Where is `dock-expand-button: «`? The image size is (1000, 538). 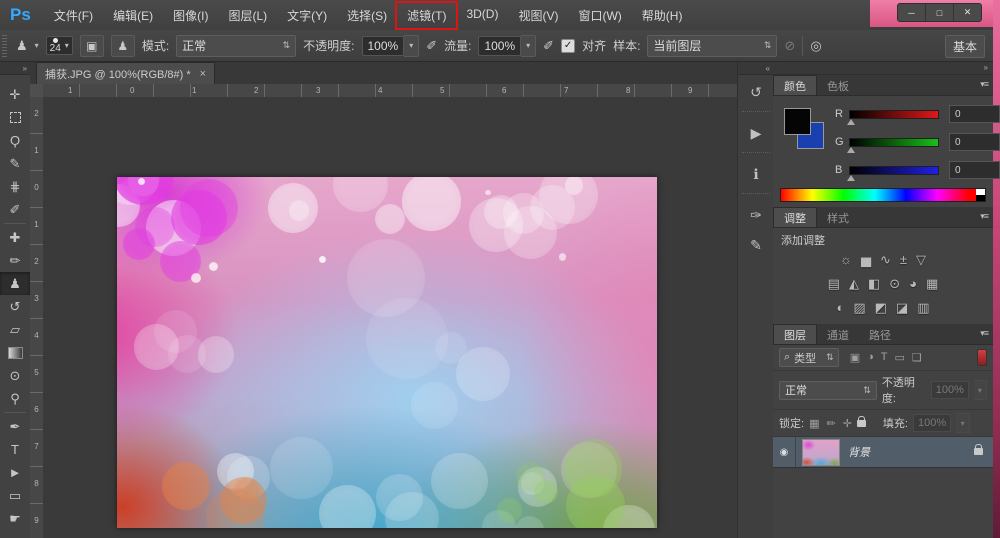 dock-expand-button: « is located at coordinates (756, 68).